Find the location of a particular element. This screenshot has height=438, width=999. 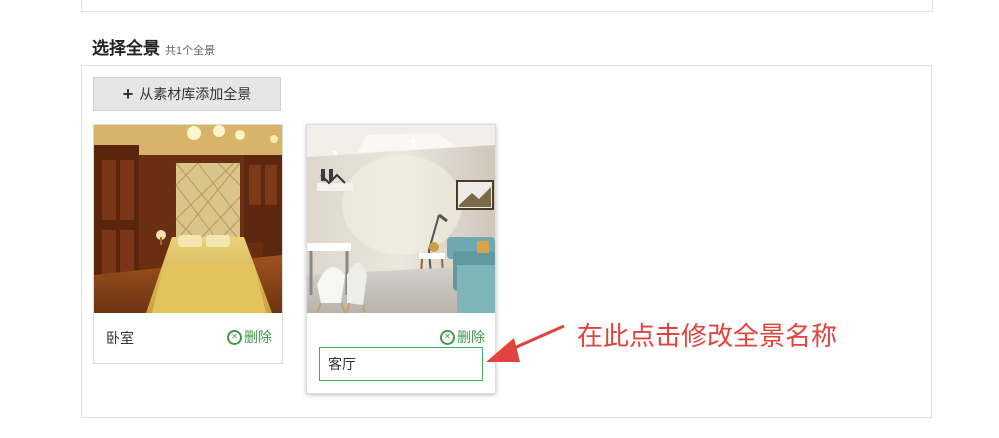

bedroom-image is located at coordinates (188, 219).